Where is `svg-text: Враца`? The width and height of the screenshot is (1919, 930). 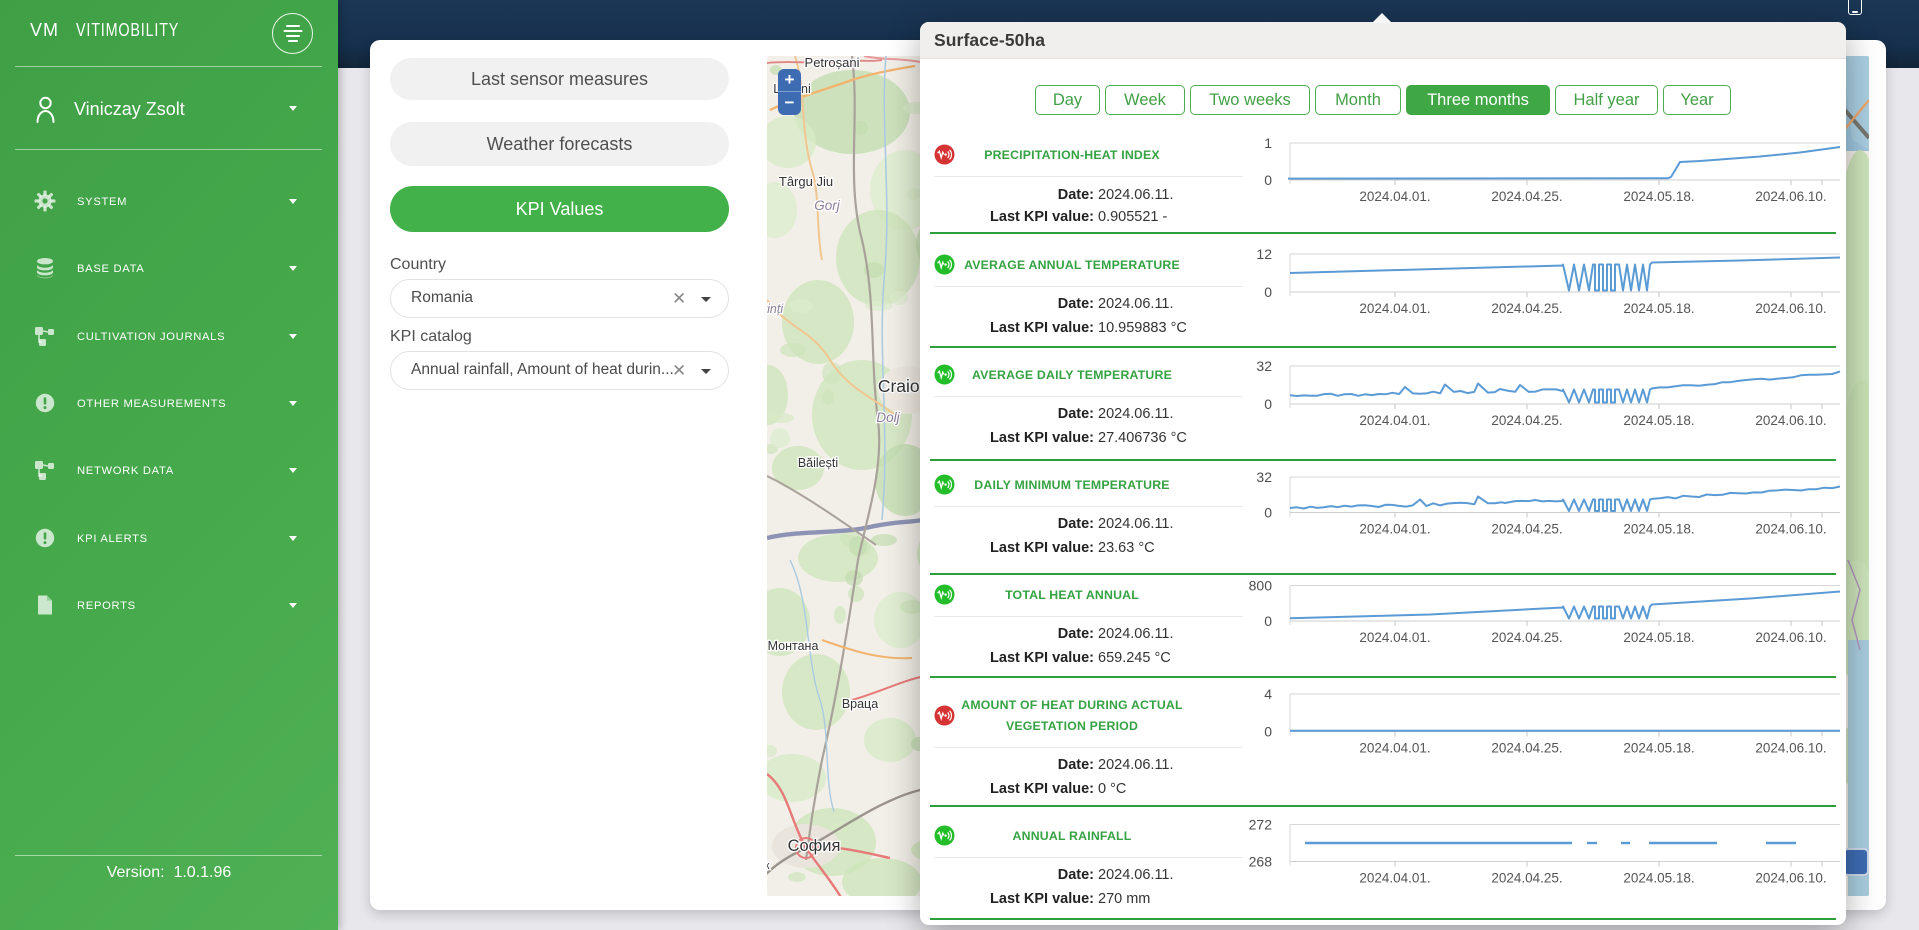
svg-text: Враца is located at coordinates (860, 704).